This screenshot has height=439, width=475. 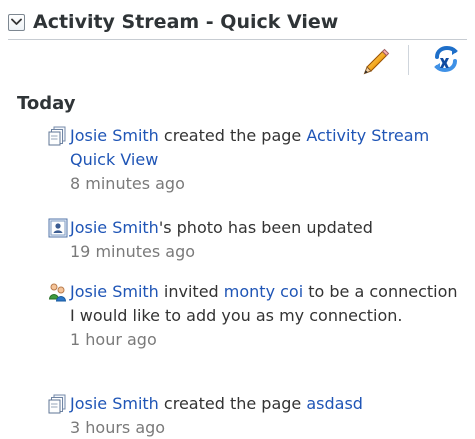 I want to click on panel-header: Activity Stream - Quick View, so click(x=237, y=22).